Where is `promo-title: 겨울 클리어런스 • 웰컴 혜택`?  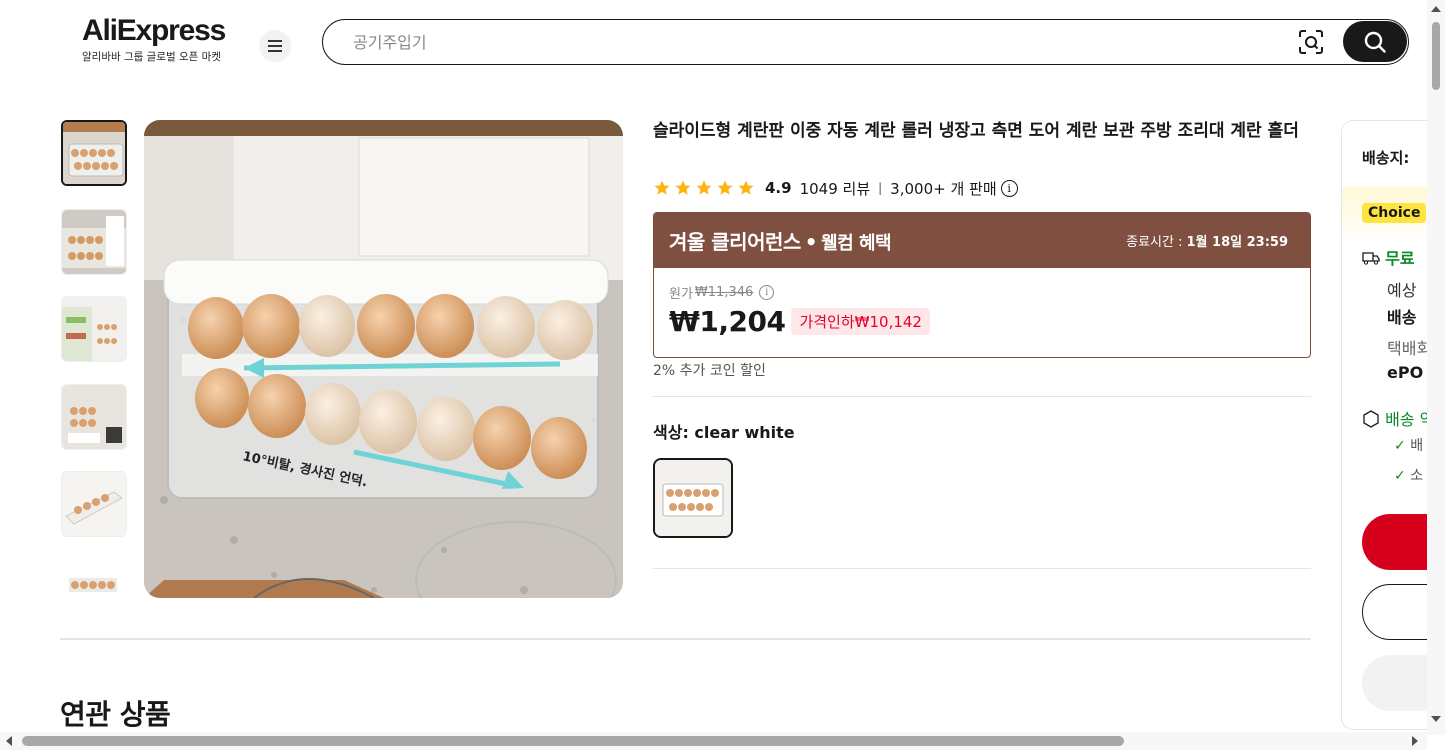
promo-title: 겨울 클리어런스 • 웰컴 혜택 is located at coordinates (780, 240).